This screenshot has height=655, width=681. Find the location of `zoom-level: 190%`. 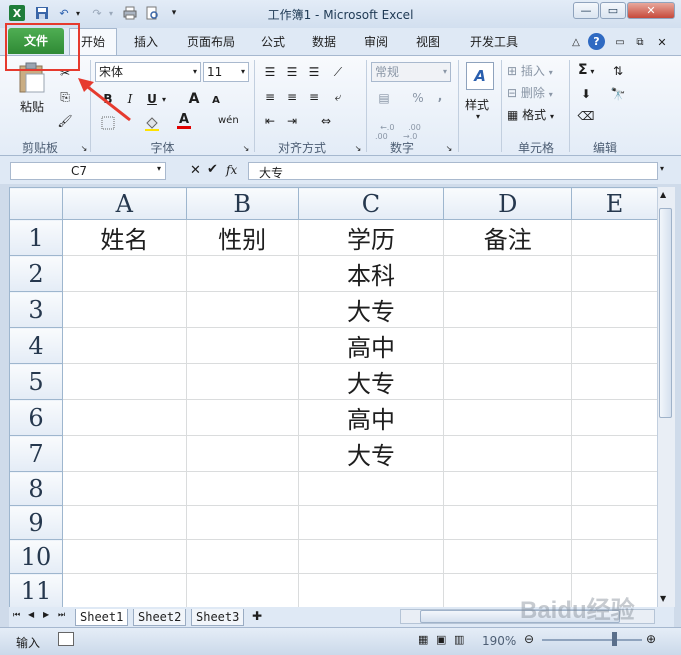

zoom-level: 190% is located at coordinates (499, 641).